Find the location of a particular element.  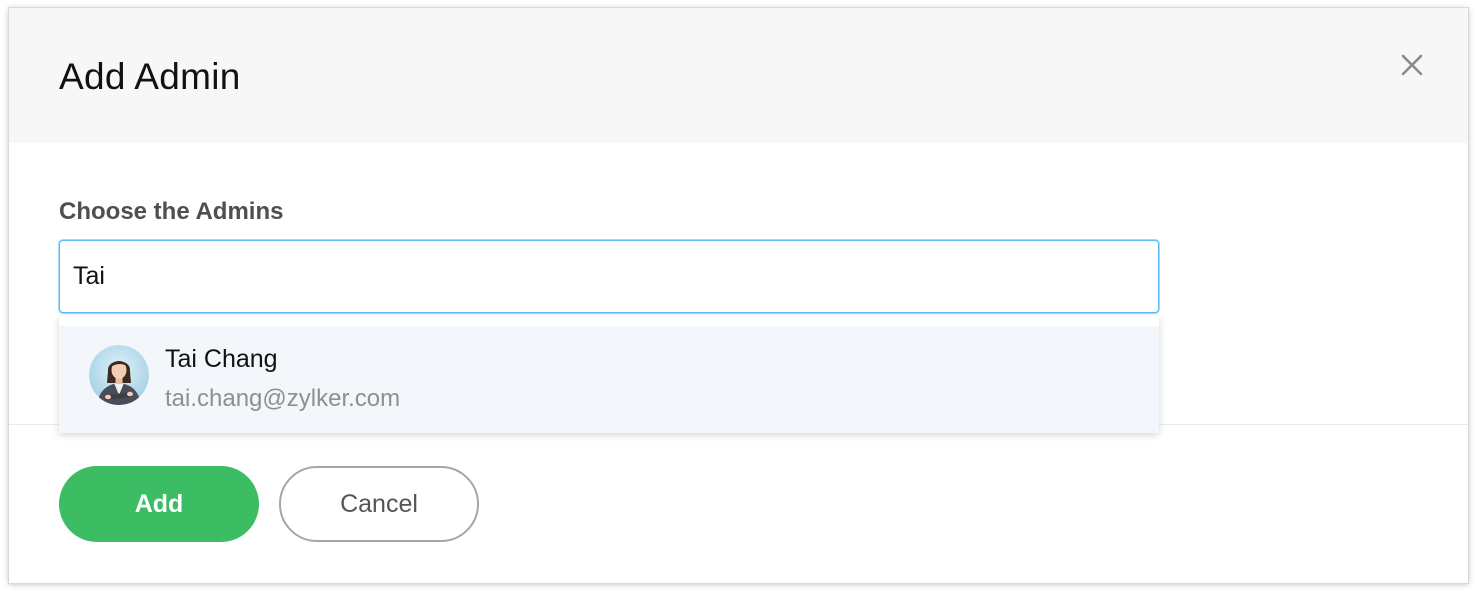

close-button is located at coordinates (1412, 65).